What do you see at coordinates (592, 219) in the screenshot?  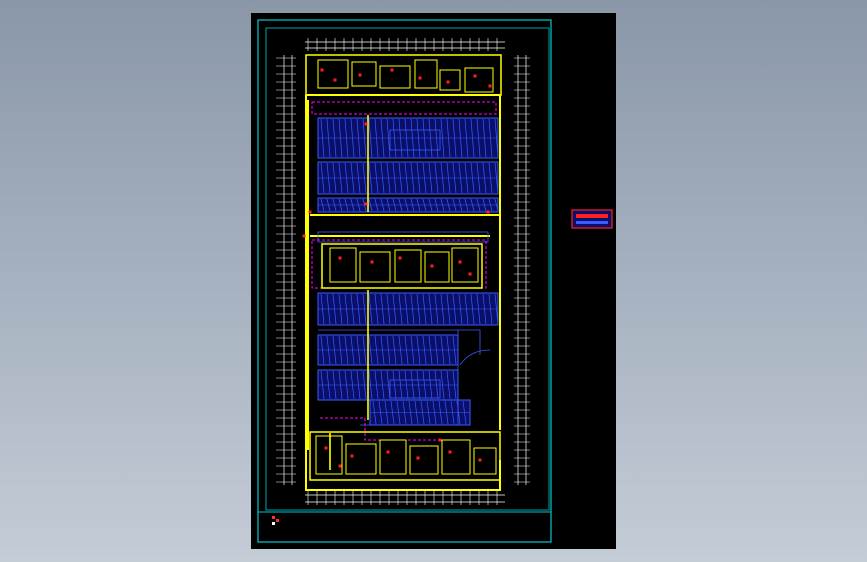 I see `legend-box` at bounding box center [592, 219].